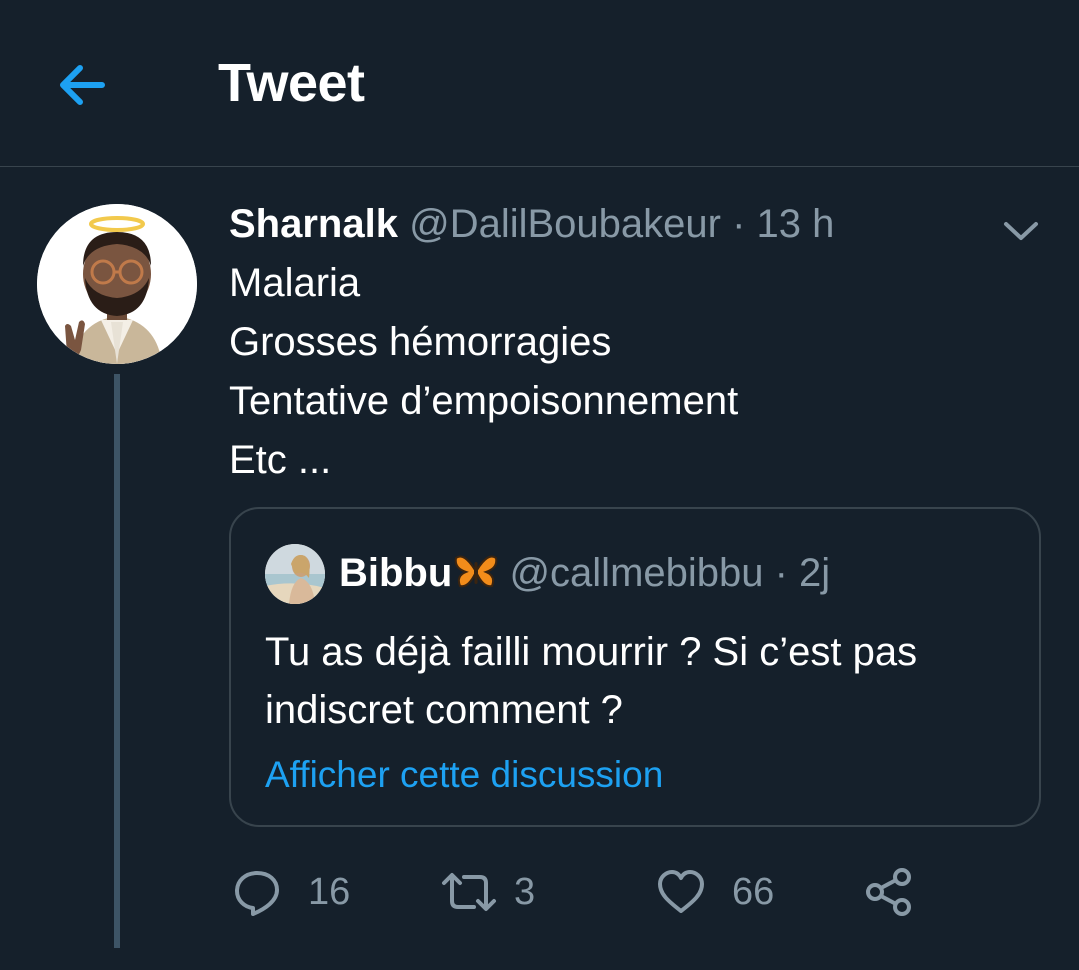 This screenshot has width=1079, height=970. Describe the element at coordinates (257, 893) in the screenshot. I see `reply-icon` at that location.